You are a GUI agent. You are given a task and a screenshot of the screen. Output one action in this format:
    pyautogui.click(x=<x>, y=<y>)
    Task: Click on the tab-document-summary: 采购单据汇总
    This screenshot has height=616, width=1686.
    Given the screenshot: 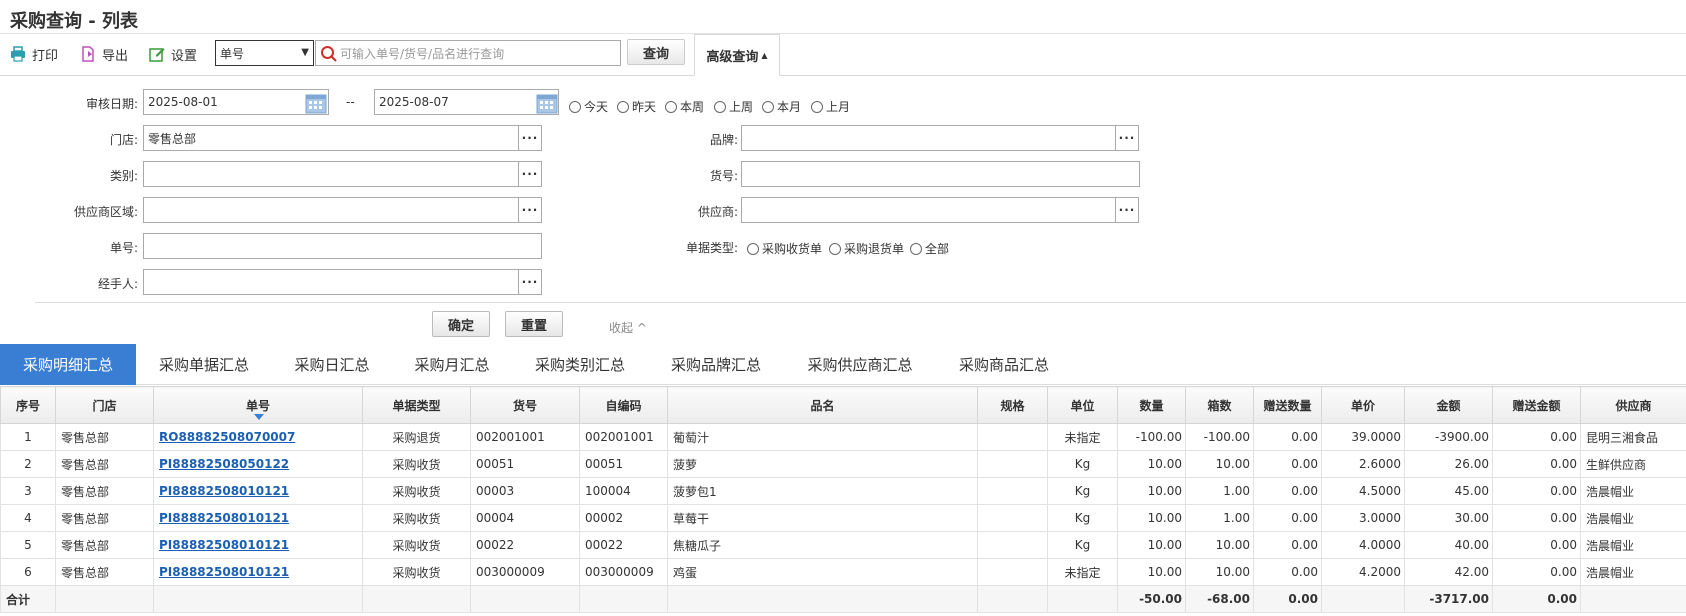 What is the action you would take?
    pyautogui.click(x=204, y=364)
    